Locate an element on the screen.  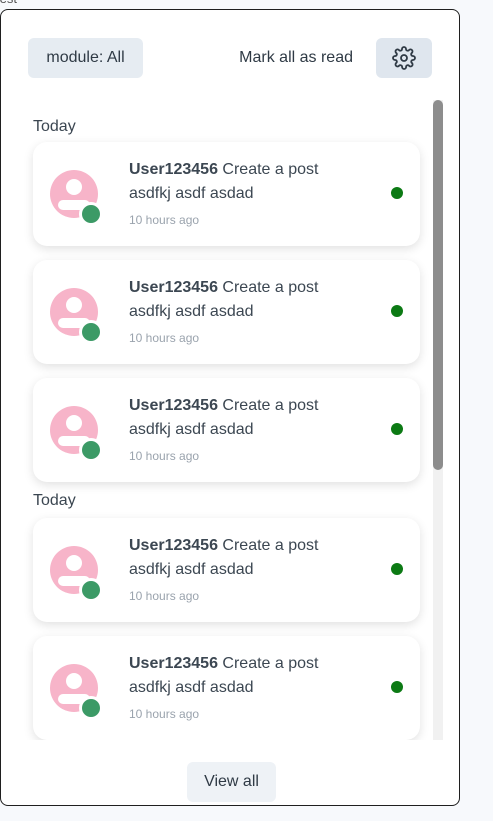
module-filter-button: module: All is located at coordinates (85, 58).